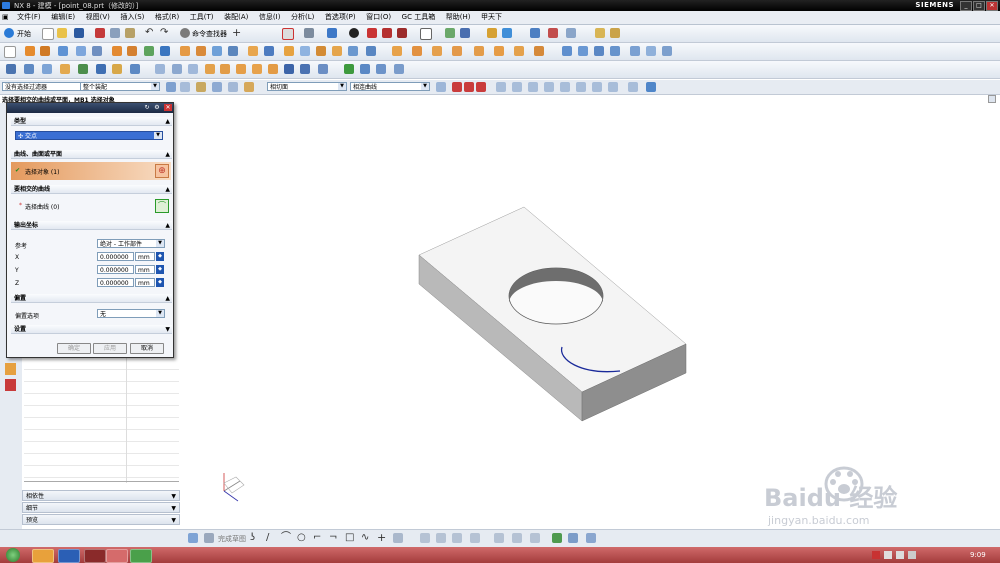 This screenshot has width=1000, height=563. I want to click on z-input: 0.000000, so click(115, 282).